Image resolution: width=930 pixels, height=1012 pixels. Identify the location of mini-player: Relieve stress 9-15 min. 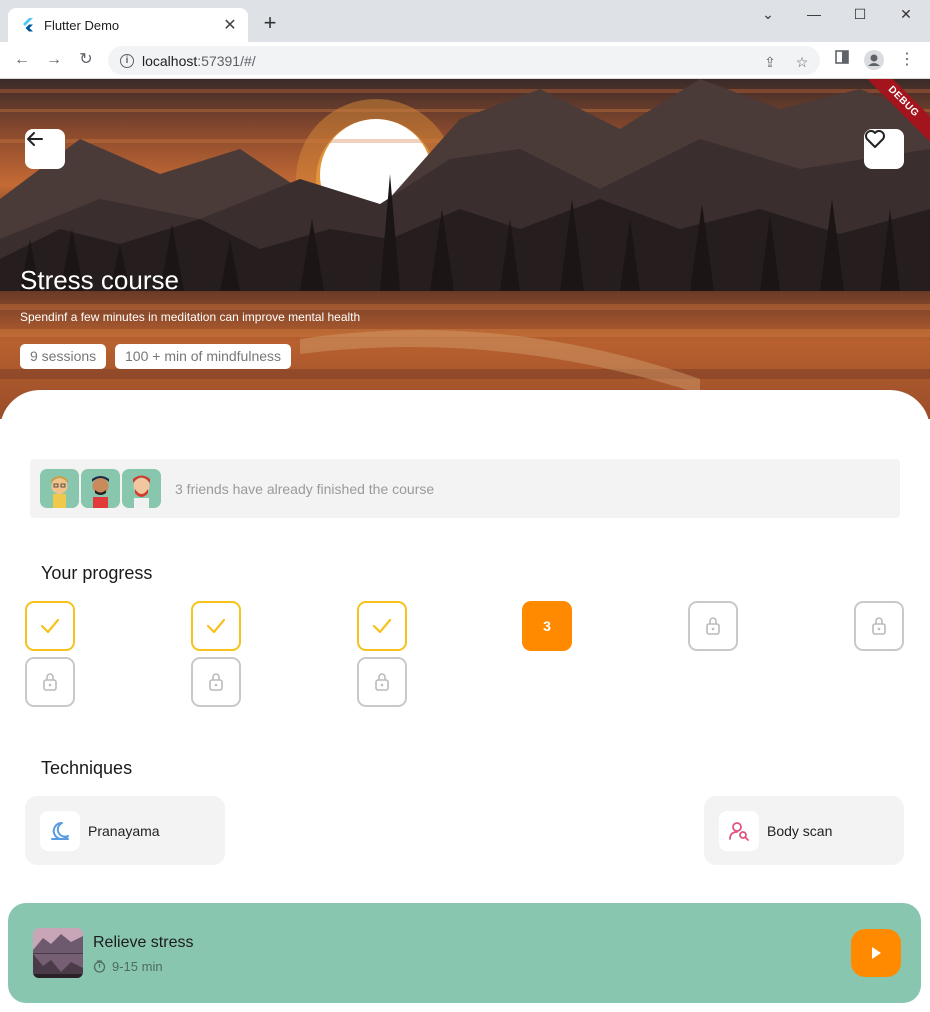
(464, 953).